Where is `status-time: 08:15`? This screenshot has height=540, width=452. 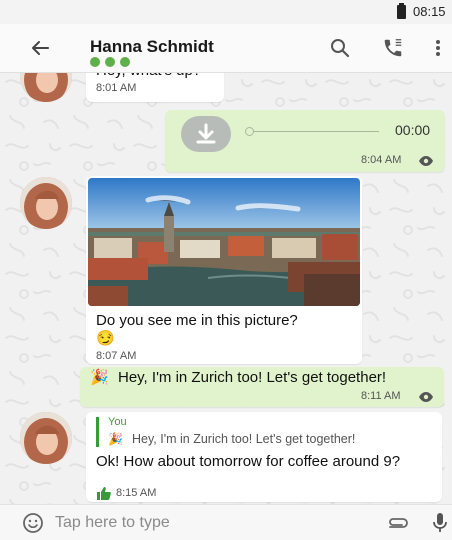
status-time: 08:15 is located at coordinates (429, 11).